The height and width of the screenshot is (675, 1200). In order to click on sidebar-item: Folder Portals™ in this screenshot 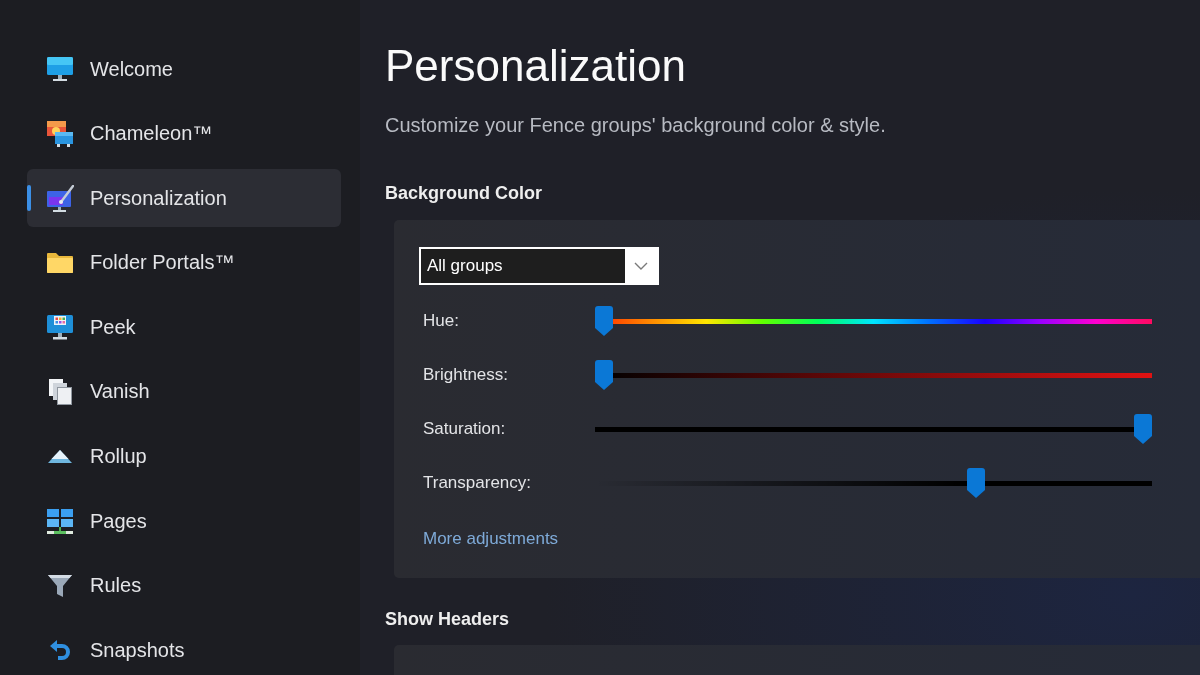, I will do `click(184, 262)`.